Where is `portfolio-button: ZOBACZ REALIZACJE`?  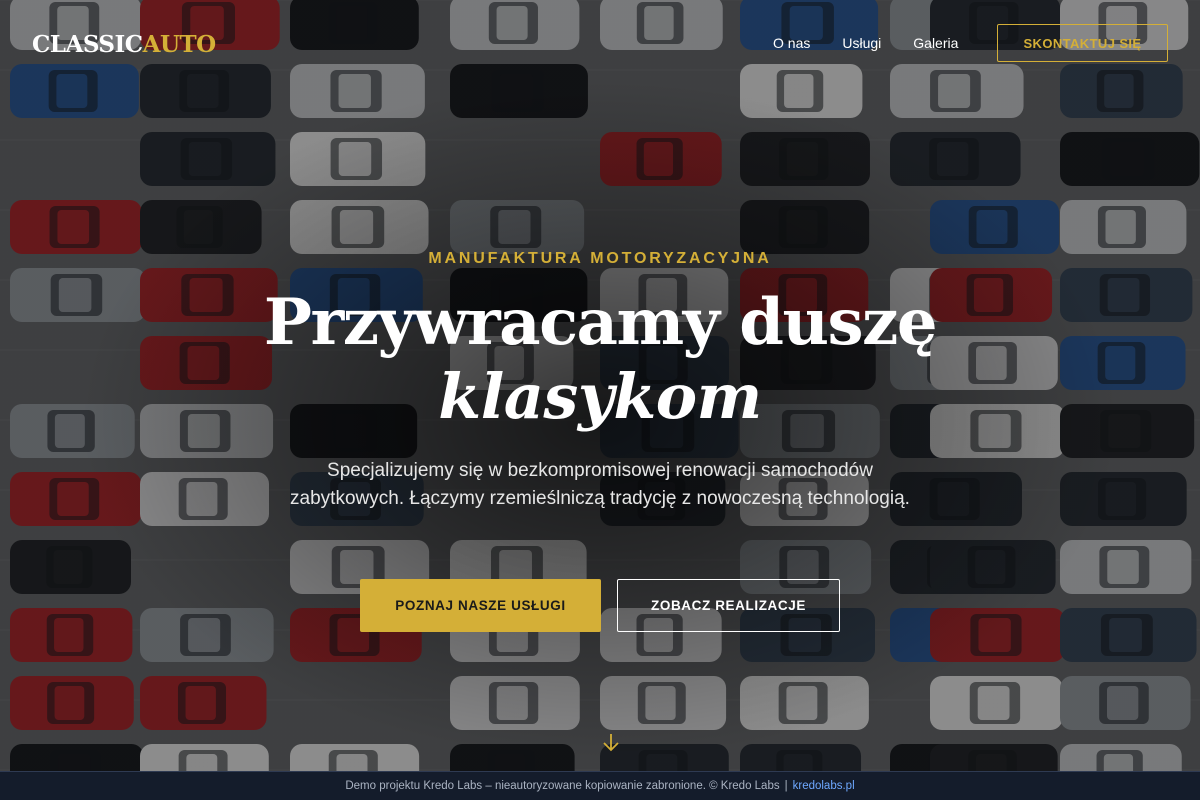 portfolio-button: ZOBACZ REALIZACJE is located at coordinates (728, 605).